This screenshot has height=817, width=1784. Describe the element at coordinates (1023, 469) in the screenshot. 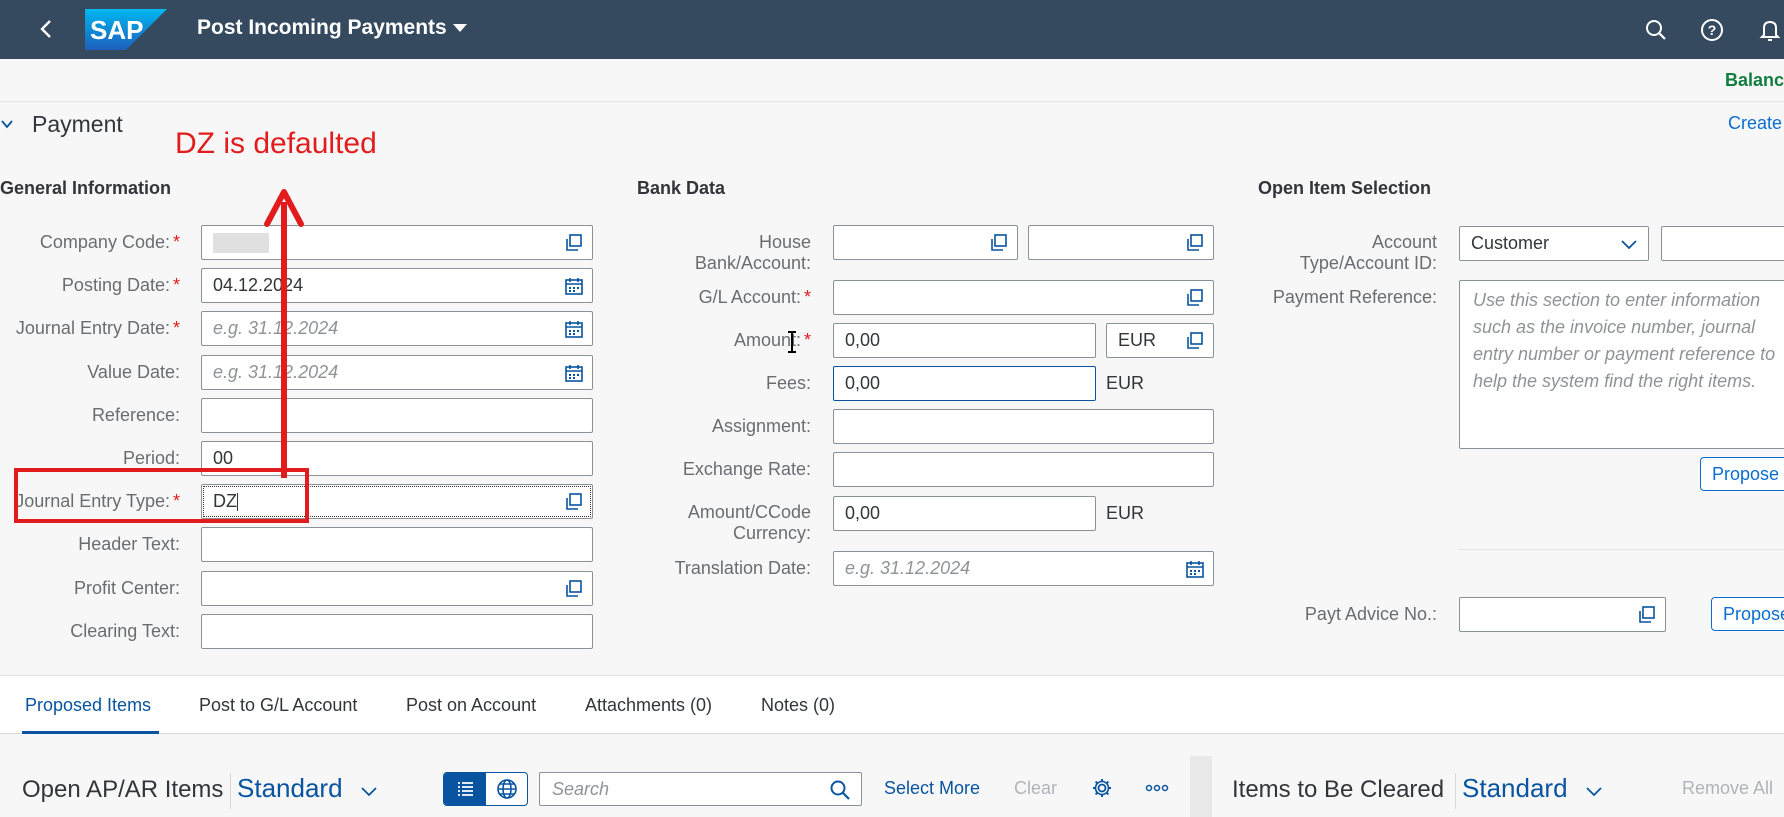

I see `exchange-rate-input` at that location.